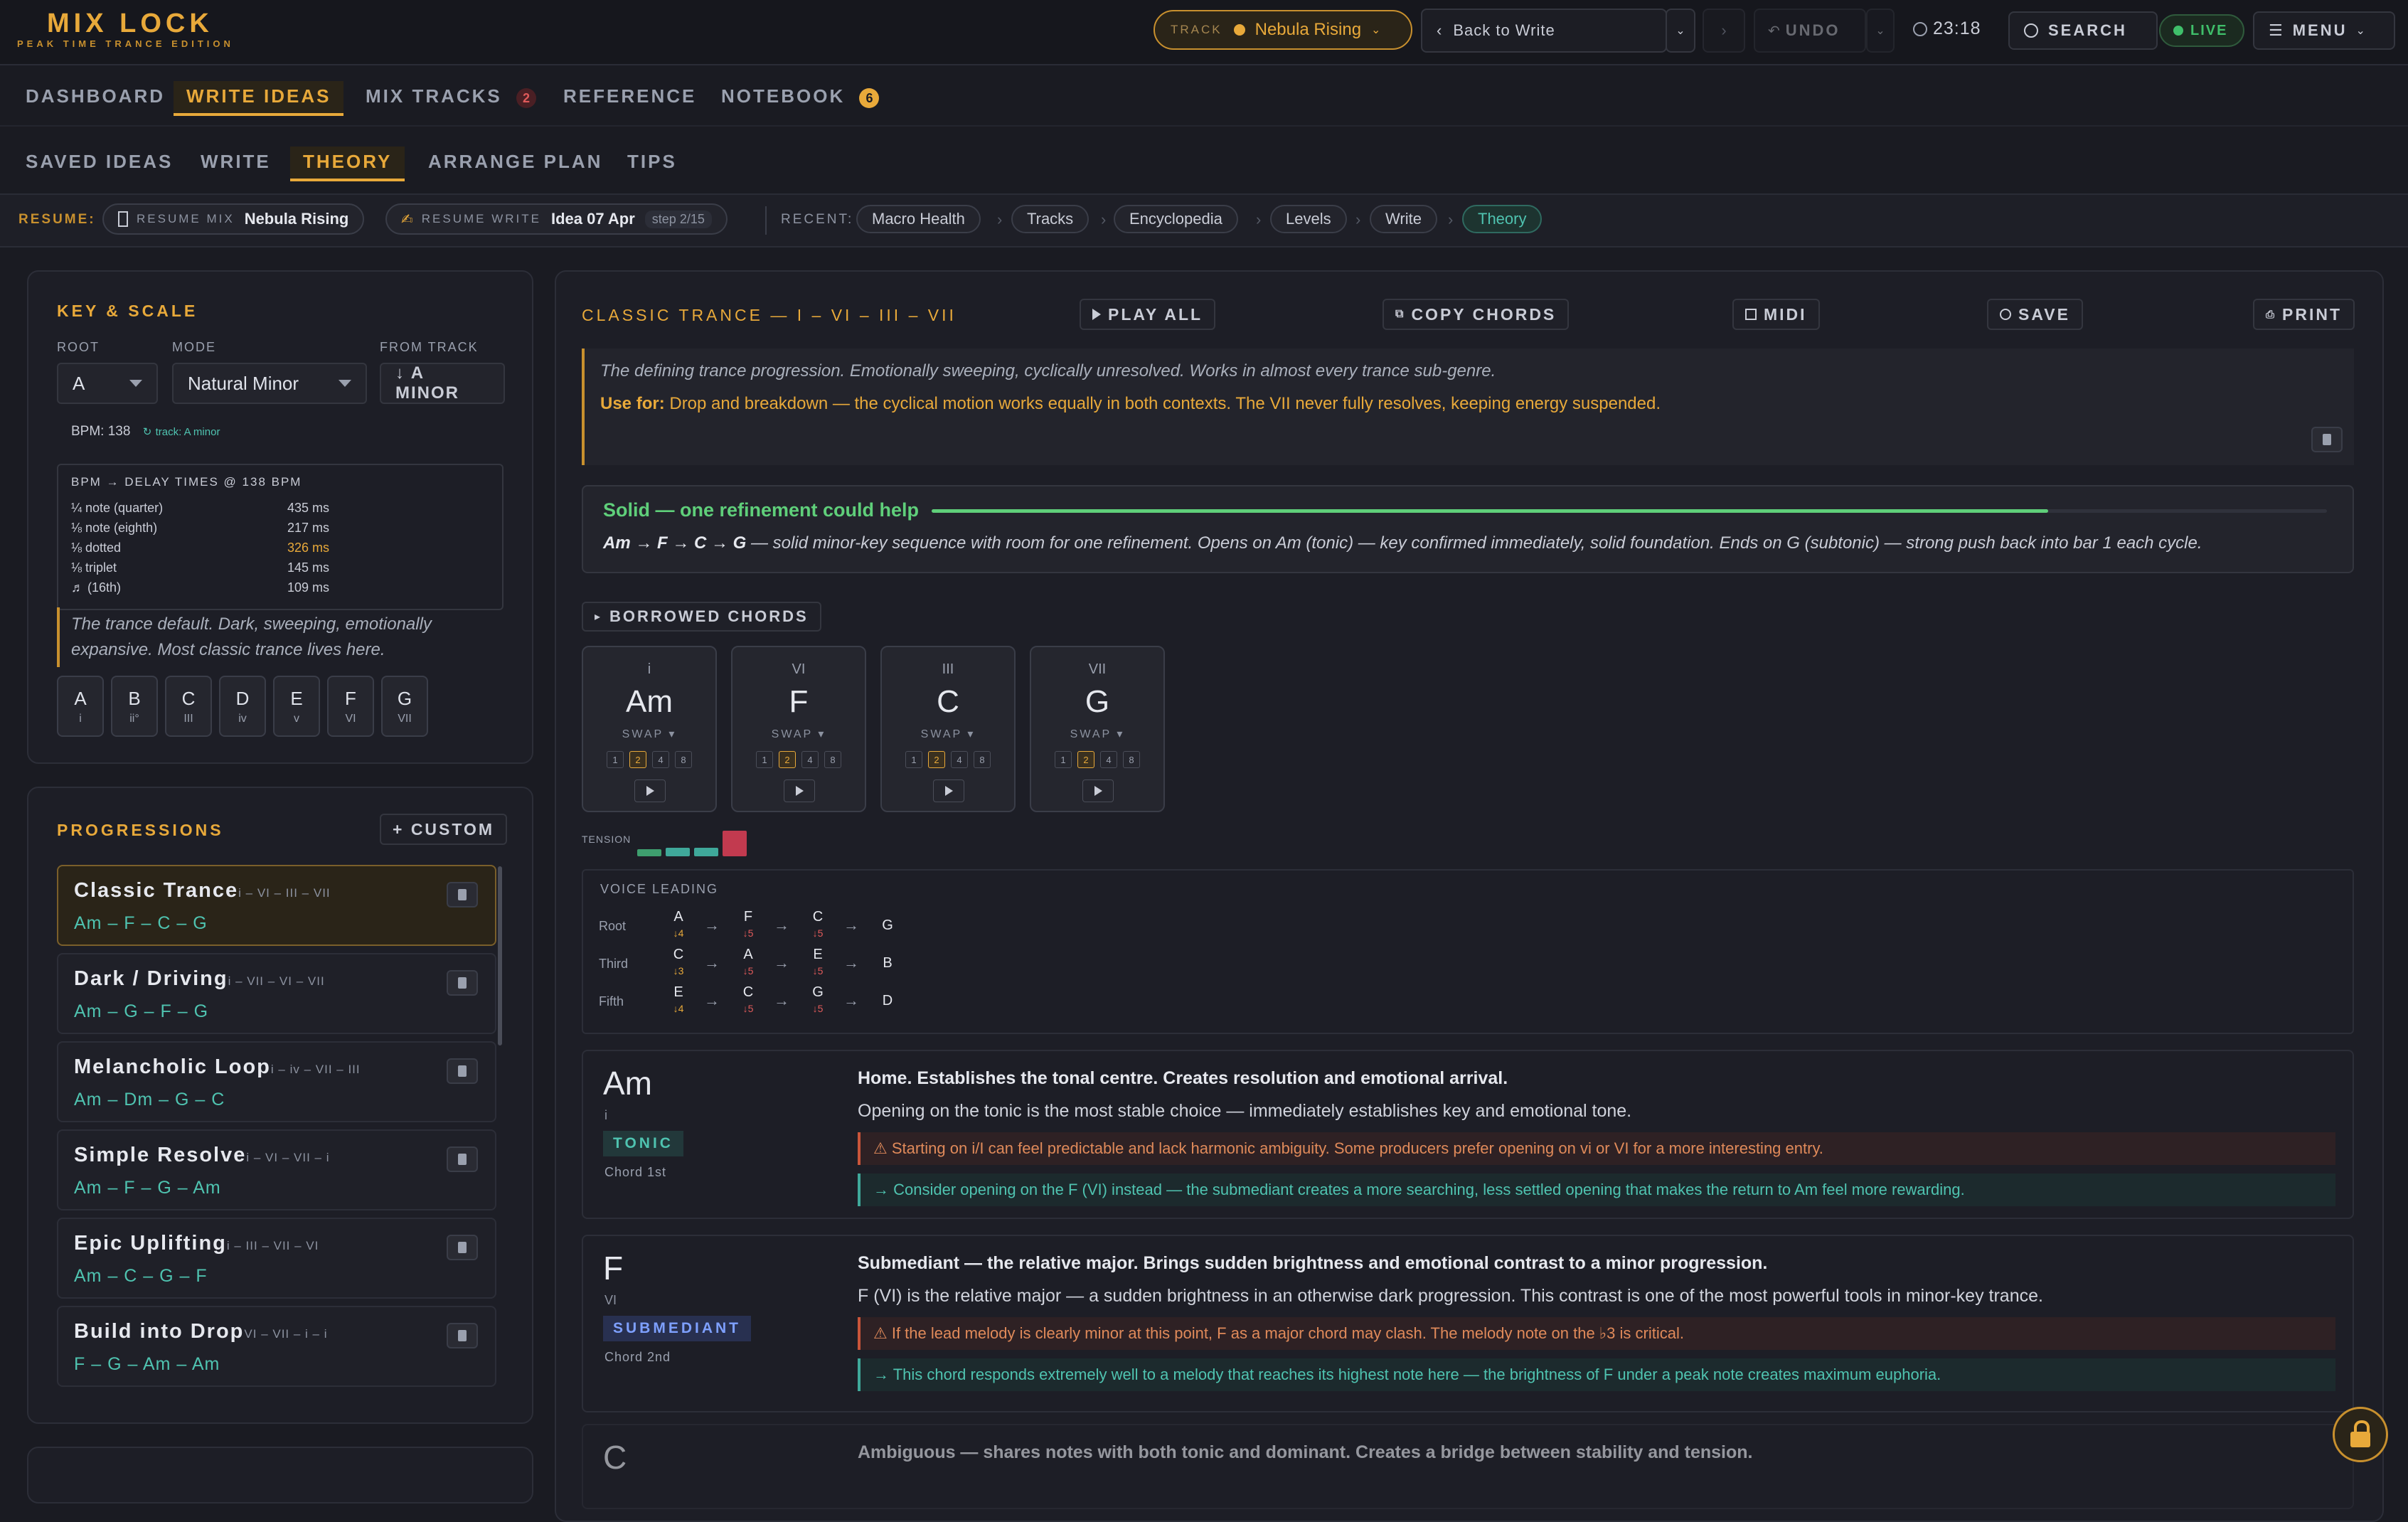 This screenshot has width=2408, height=1522. What do you see at coordinates (79, 383) in the screenshot?
I see `root-value: A` at bounding box center [79, 383].